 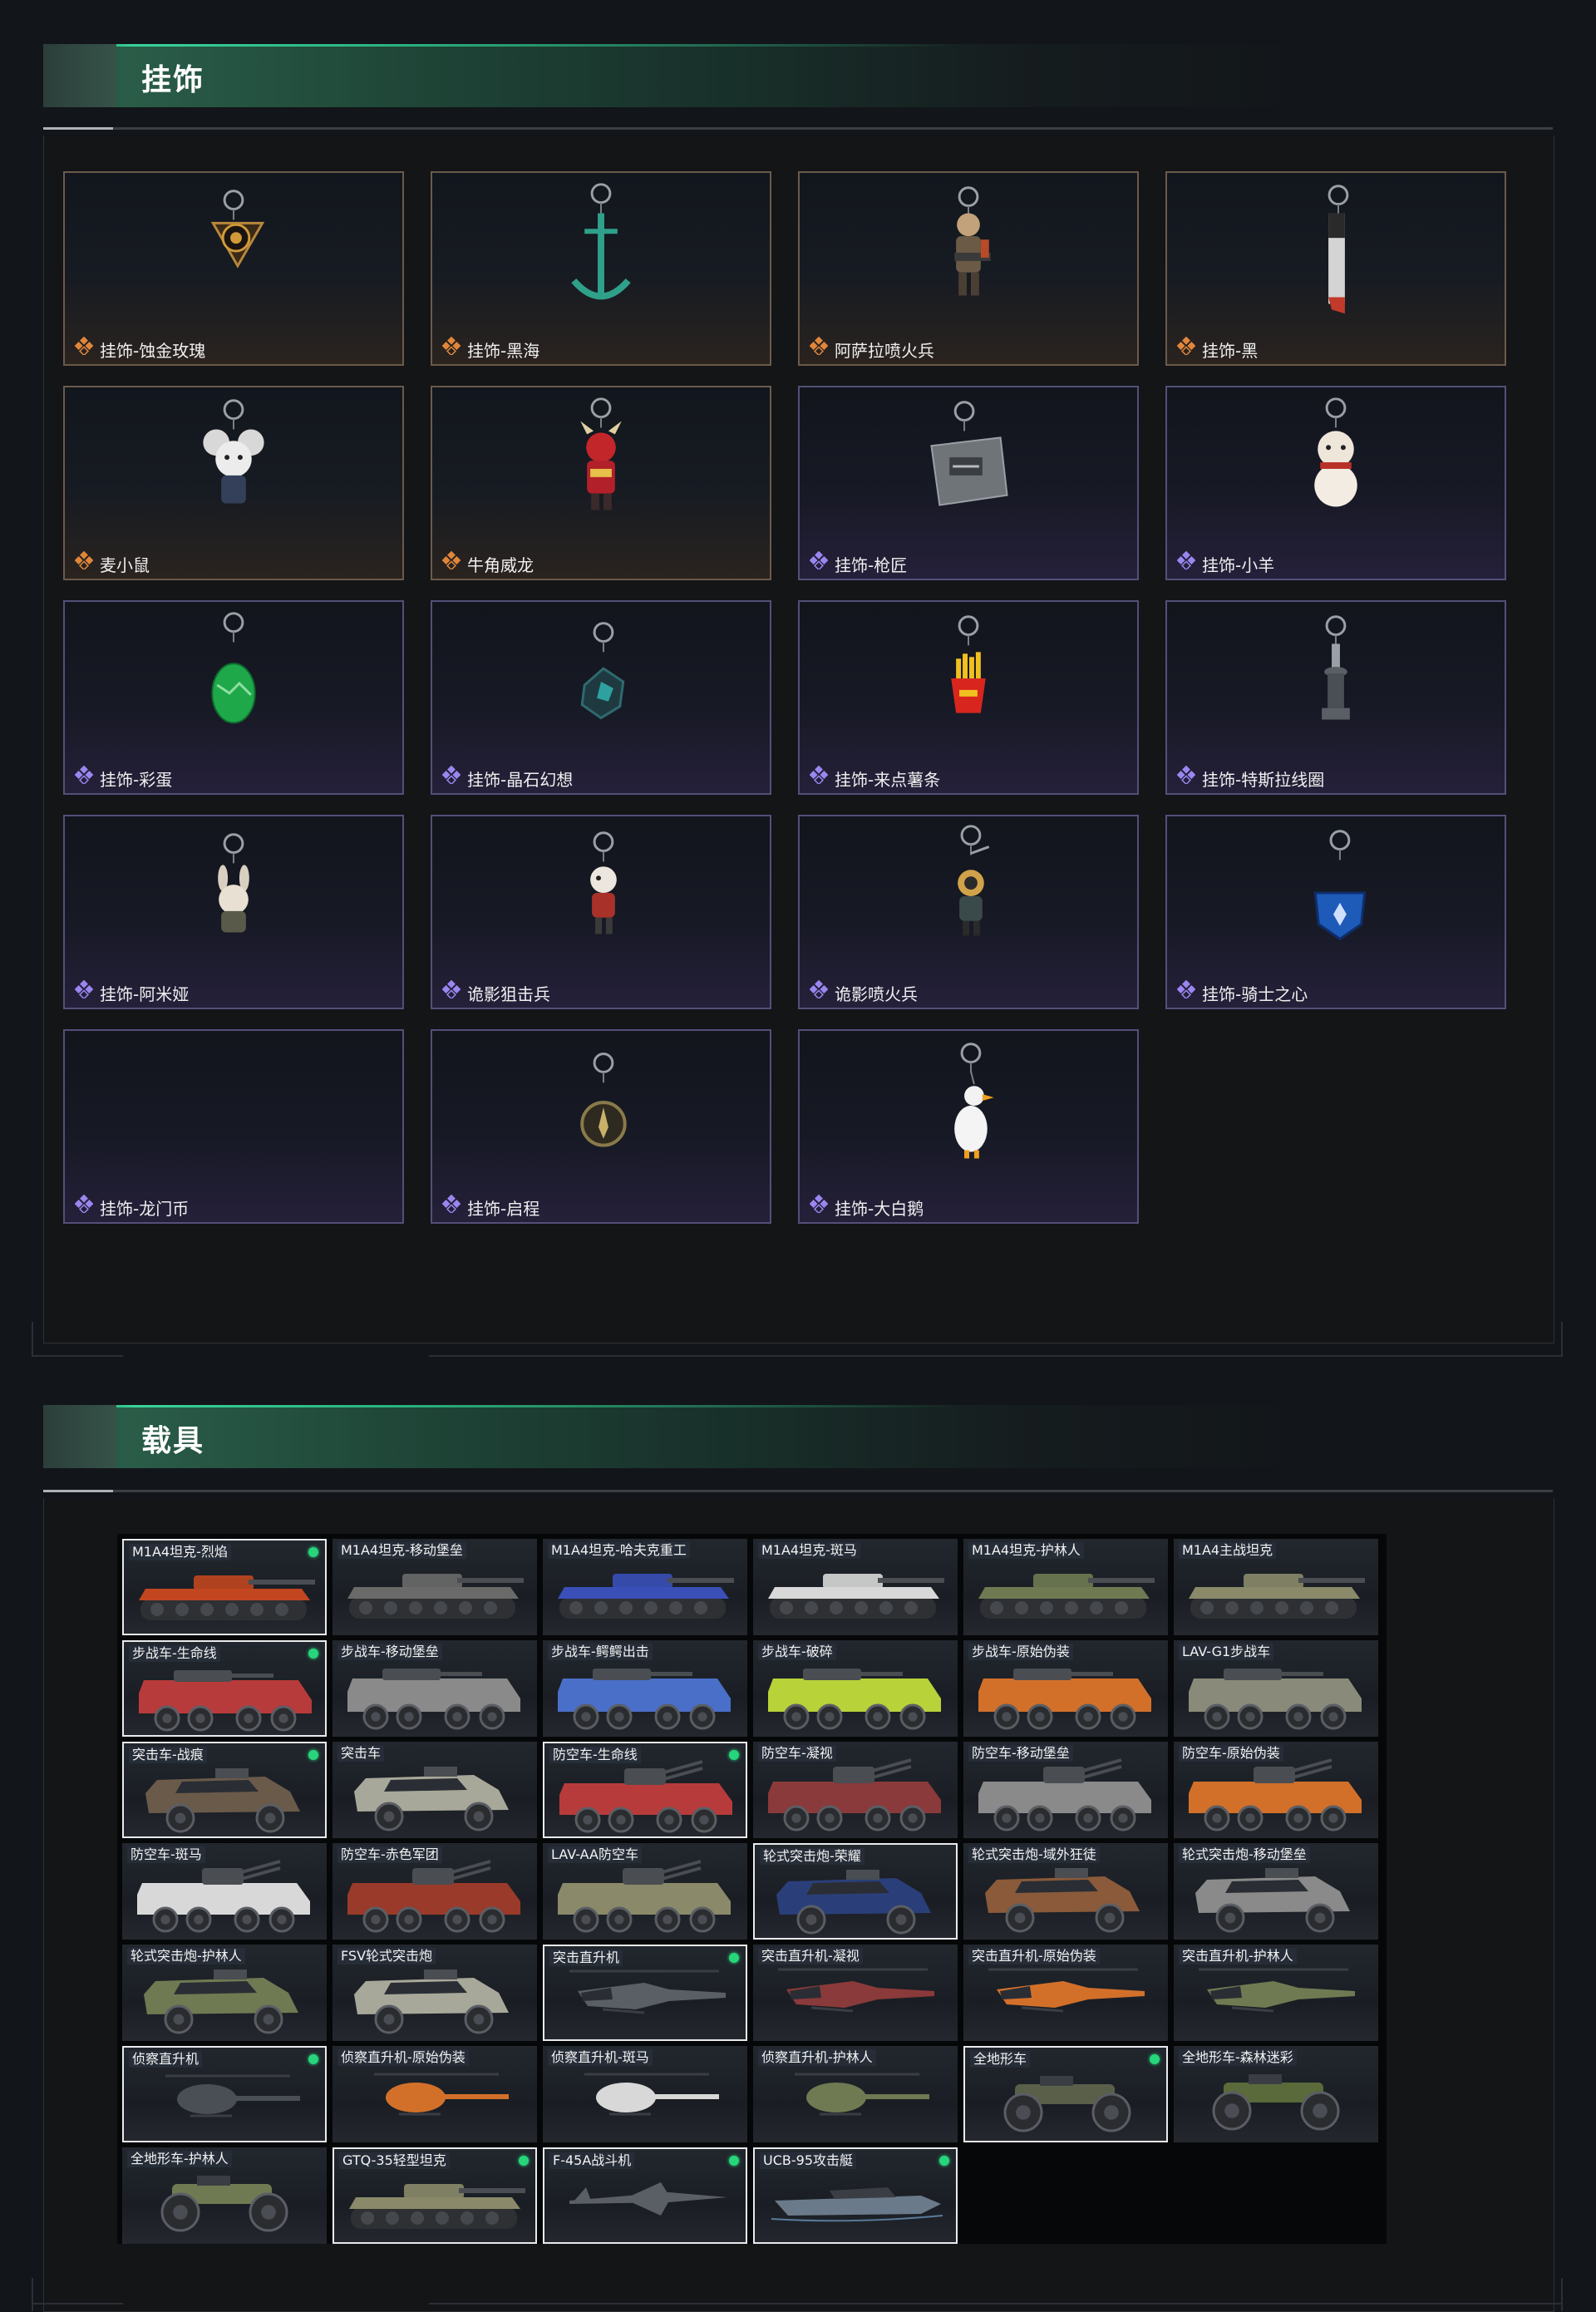 What do you see at coordinates (224, 2094) in the screenshot?
I see `vehicle-tile: 侦察直升机` at bounding box center [224, 2094].